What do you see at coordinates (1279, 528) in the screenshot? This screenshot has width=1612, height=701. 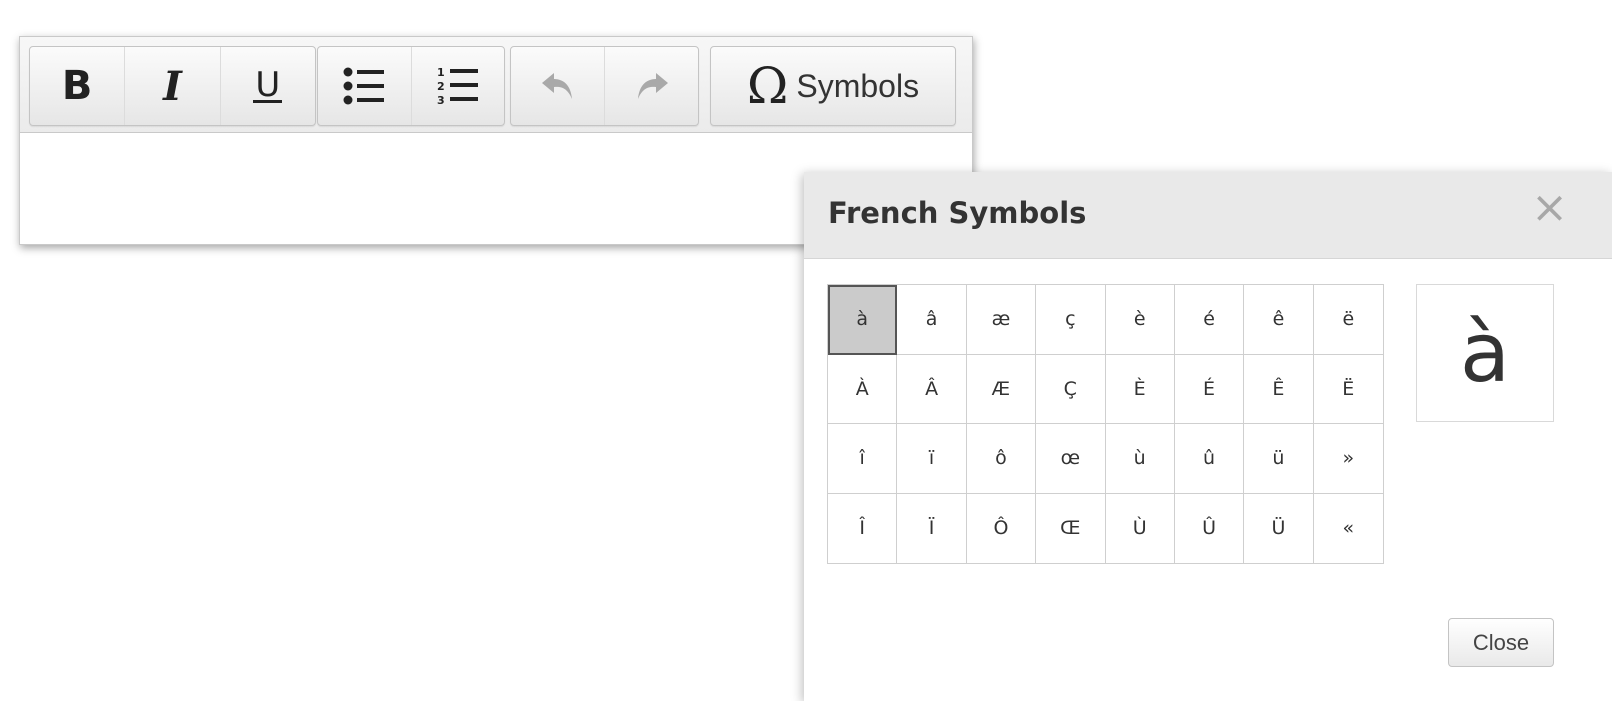 I see `symbol-cell: Ü` at bounding box center [1279, 528].